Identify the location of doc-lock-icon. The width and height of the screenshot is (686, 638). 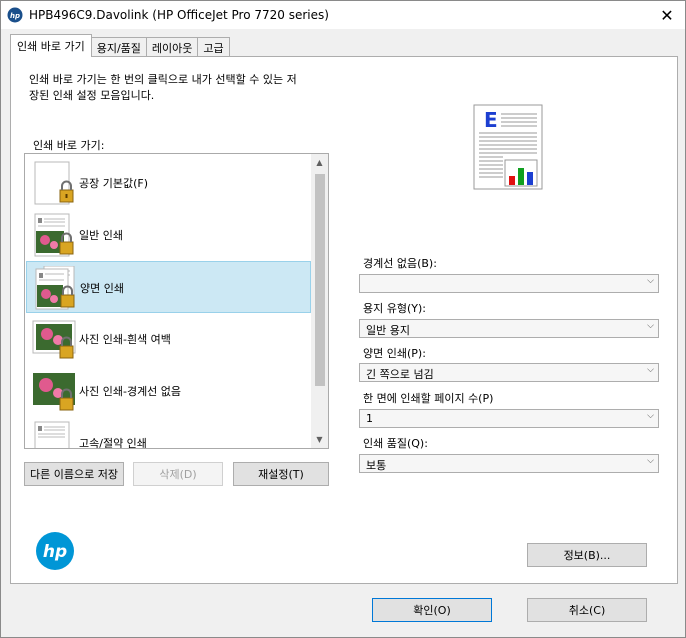
(52, 434).